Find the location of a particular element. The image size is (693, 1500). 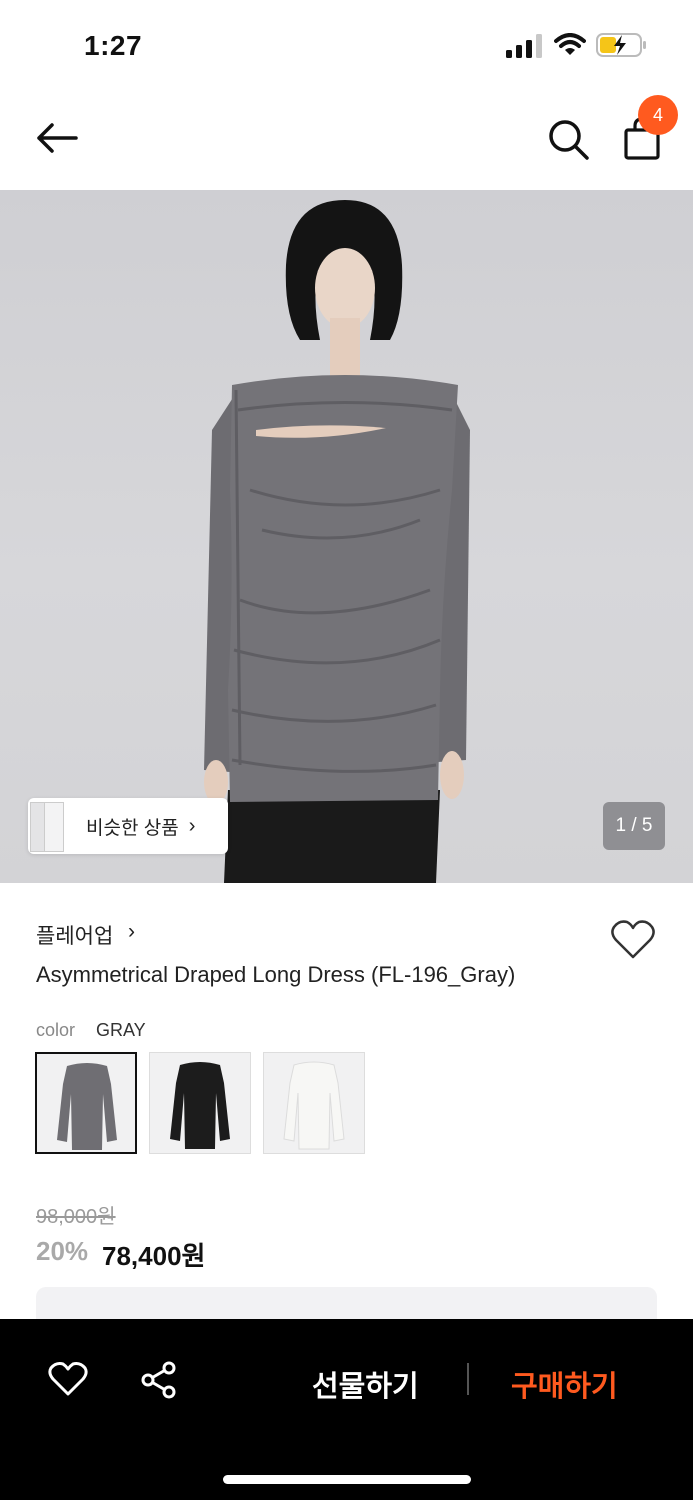

color-swatch-black is located at coordinates (200, 1103).